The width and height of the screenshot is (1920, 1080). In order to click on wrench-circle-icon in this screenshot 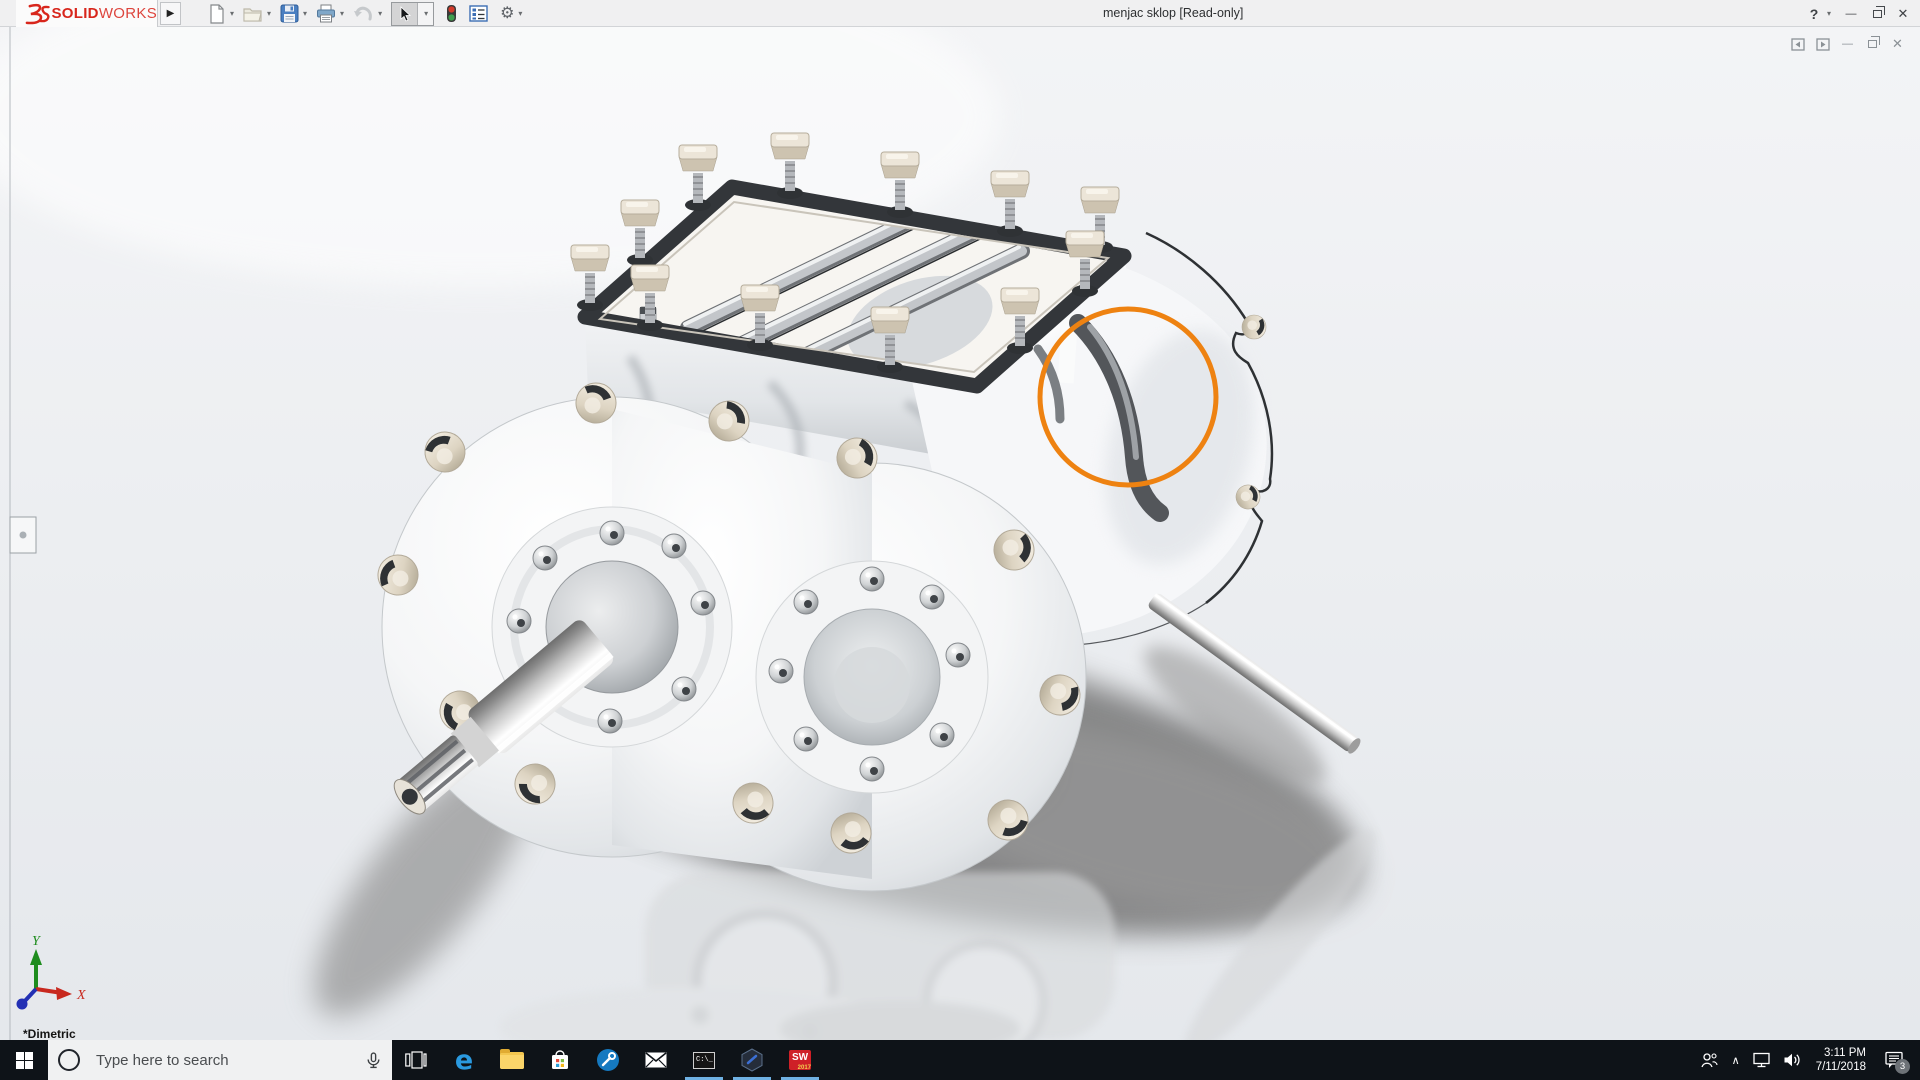, I will do `click(608, 1060)`.